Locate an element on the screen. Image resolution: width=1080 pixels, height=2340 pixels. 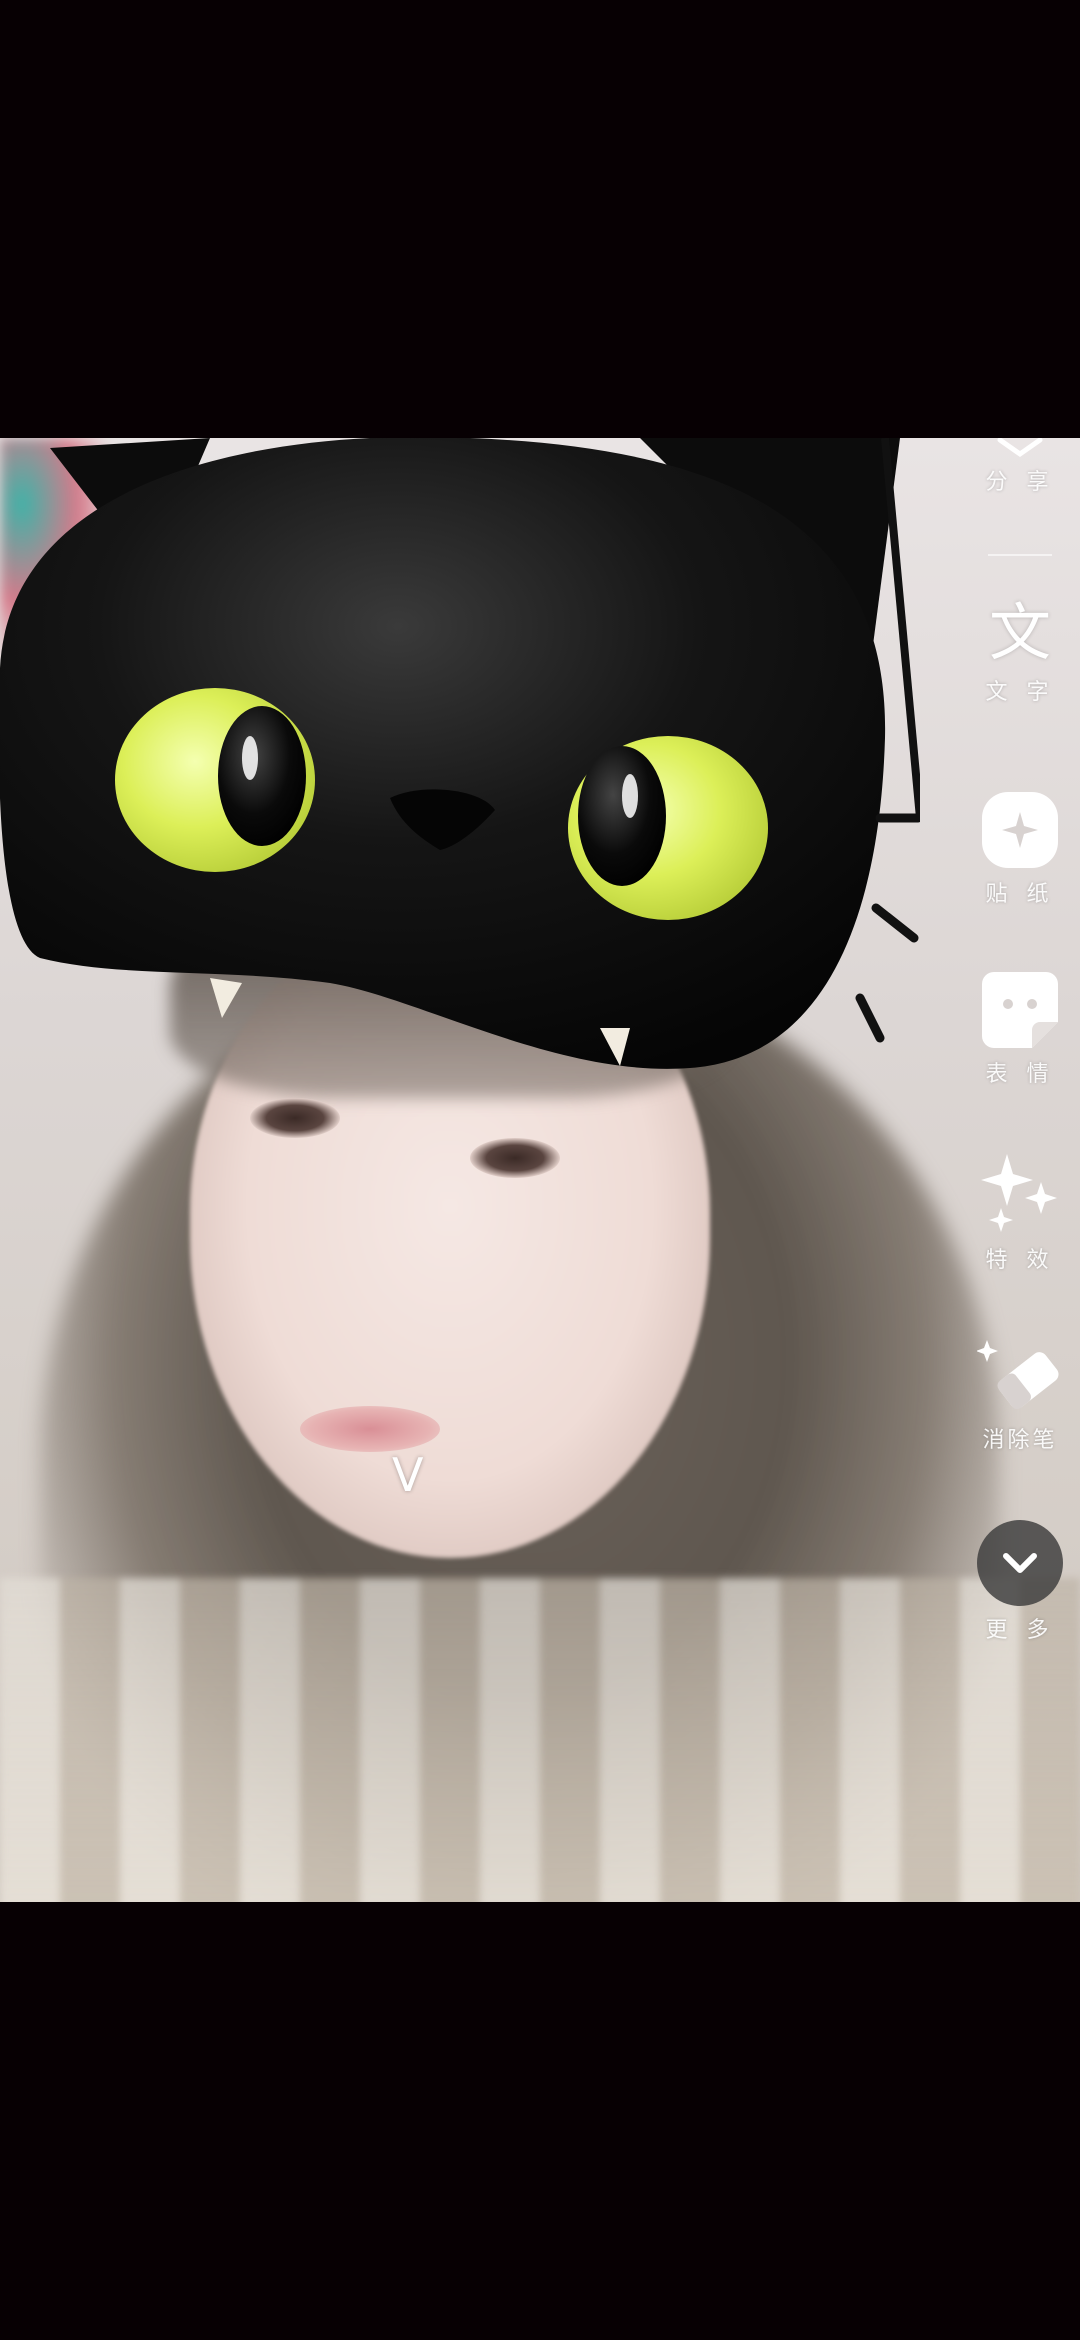
tool-eraser-label: 消除笔 is located at coordinates (1020, 1440).